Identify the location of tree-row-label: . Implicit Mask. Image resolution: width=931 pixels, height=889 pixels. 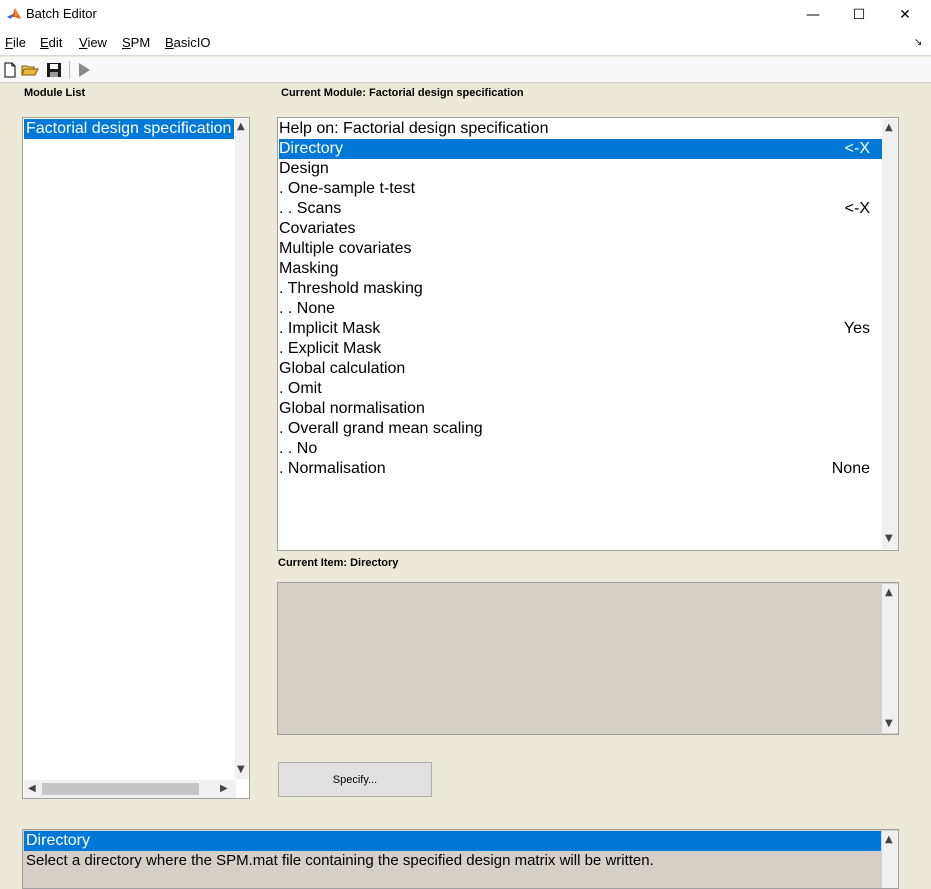
(330, 328).